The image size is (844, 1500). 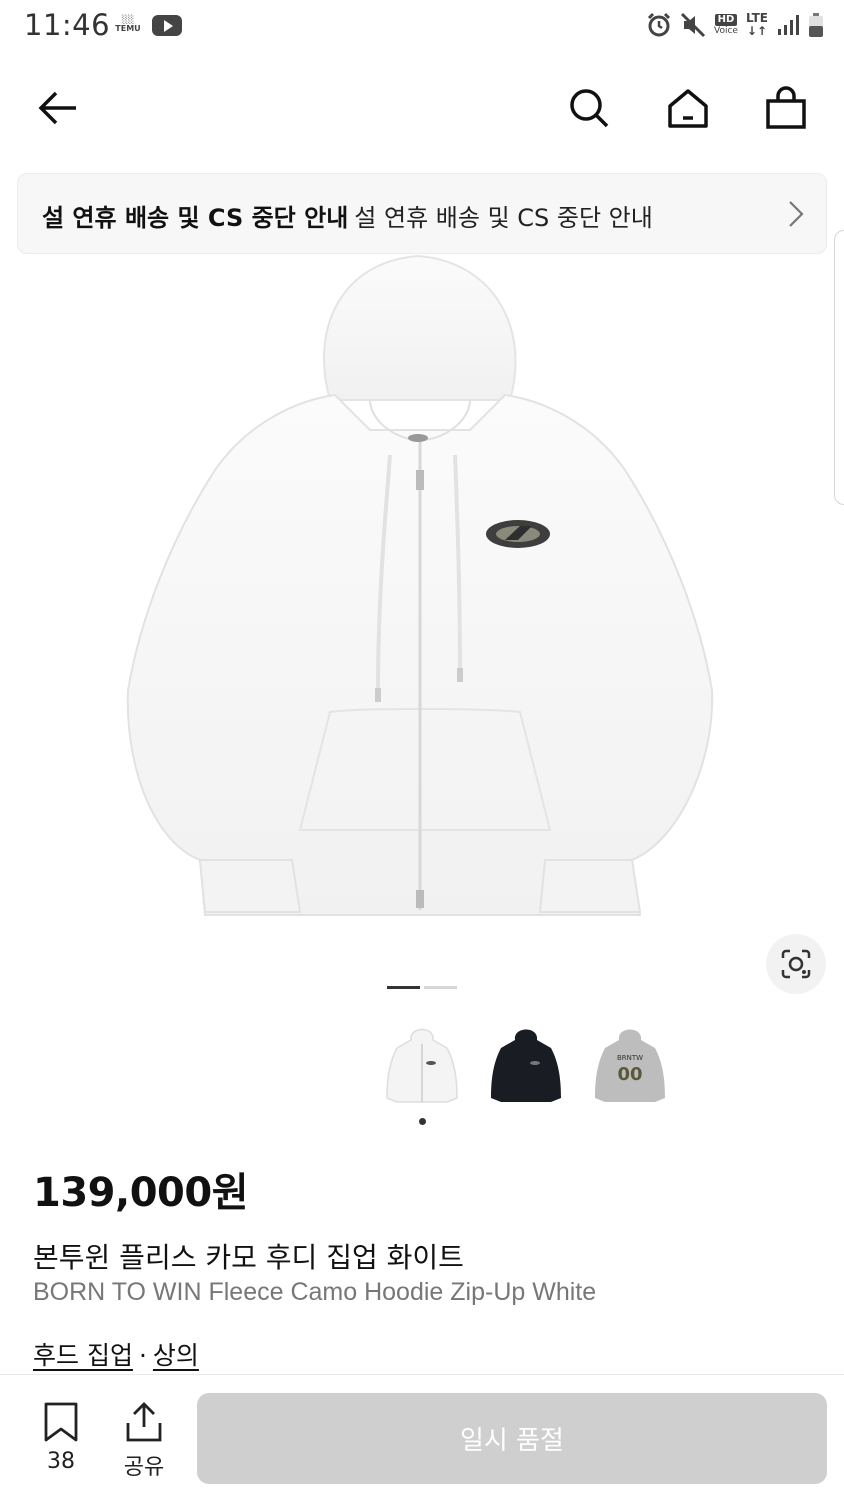 I want to click on category-breadcrumb: 후드 집업 · 상의, so click(x=116, y=1354).